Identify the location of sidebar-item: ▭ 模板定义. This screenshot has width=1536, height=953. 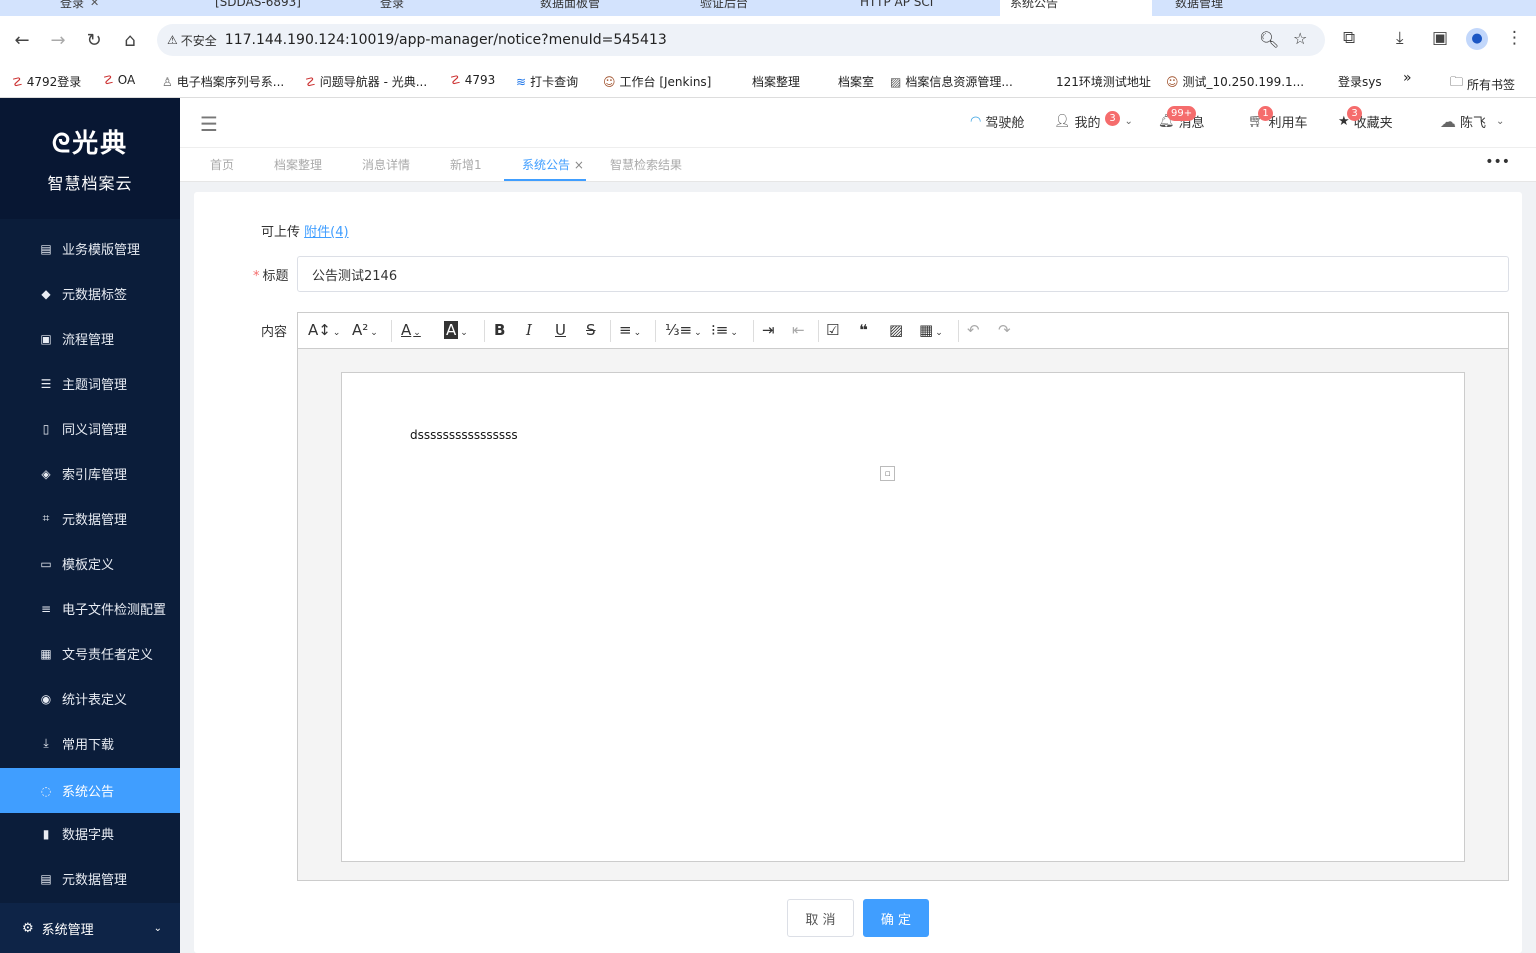
(90, 563).